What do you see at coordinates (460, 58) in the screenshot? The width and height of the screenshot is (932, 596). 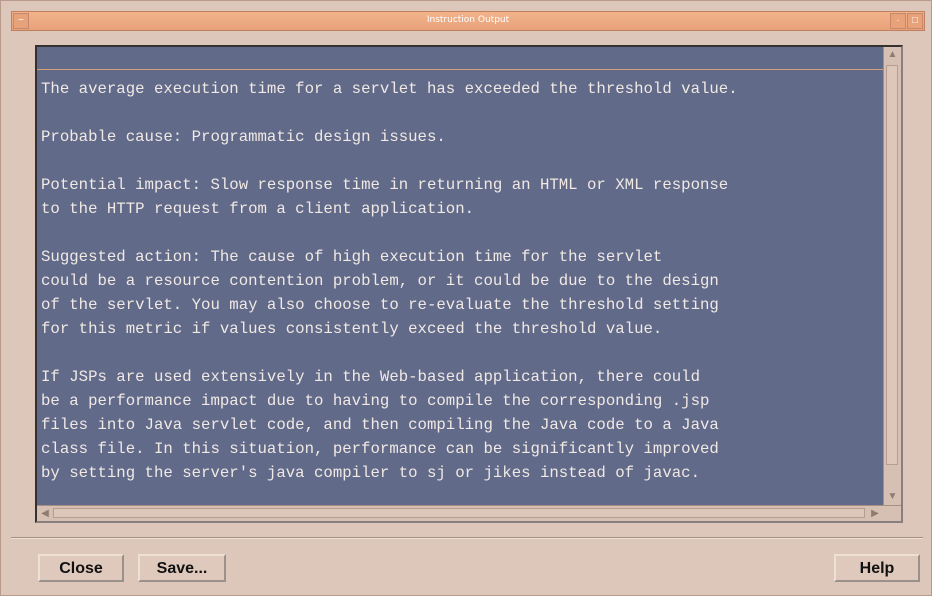 I see `output-top-field` at bounding box center [460, 58].